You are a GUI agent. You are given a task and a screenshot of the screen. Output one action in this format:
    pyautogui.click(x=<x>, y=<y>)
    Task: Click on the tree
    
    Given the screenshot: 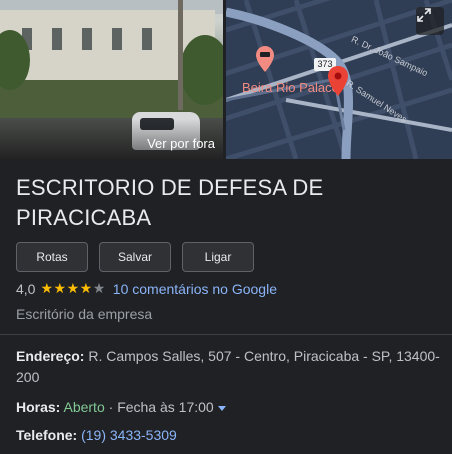 What is the action you would take?
    pyautogui.click(x=201, y=70)
    